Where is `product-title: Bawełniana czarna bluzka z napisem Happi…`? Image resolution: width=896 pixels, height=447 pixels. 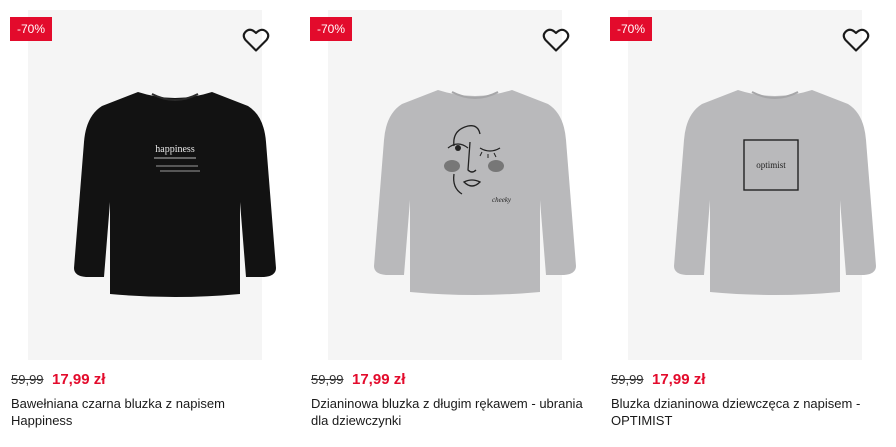
product-title: Bawełniana czarna bluzka z napisem Happi… is located at coordinates (148, 412).